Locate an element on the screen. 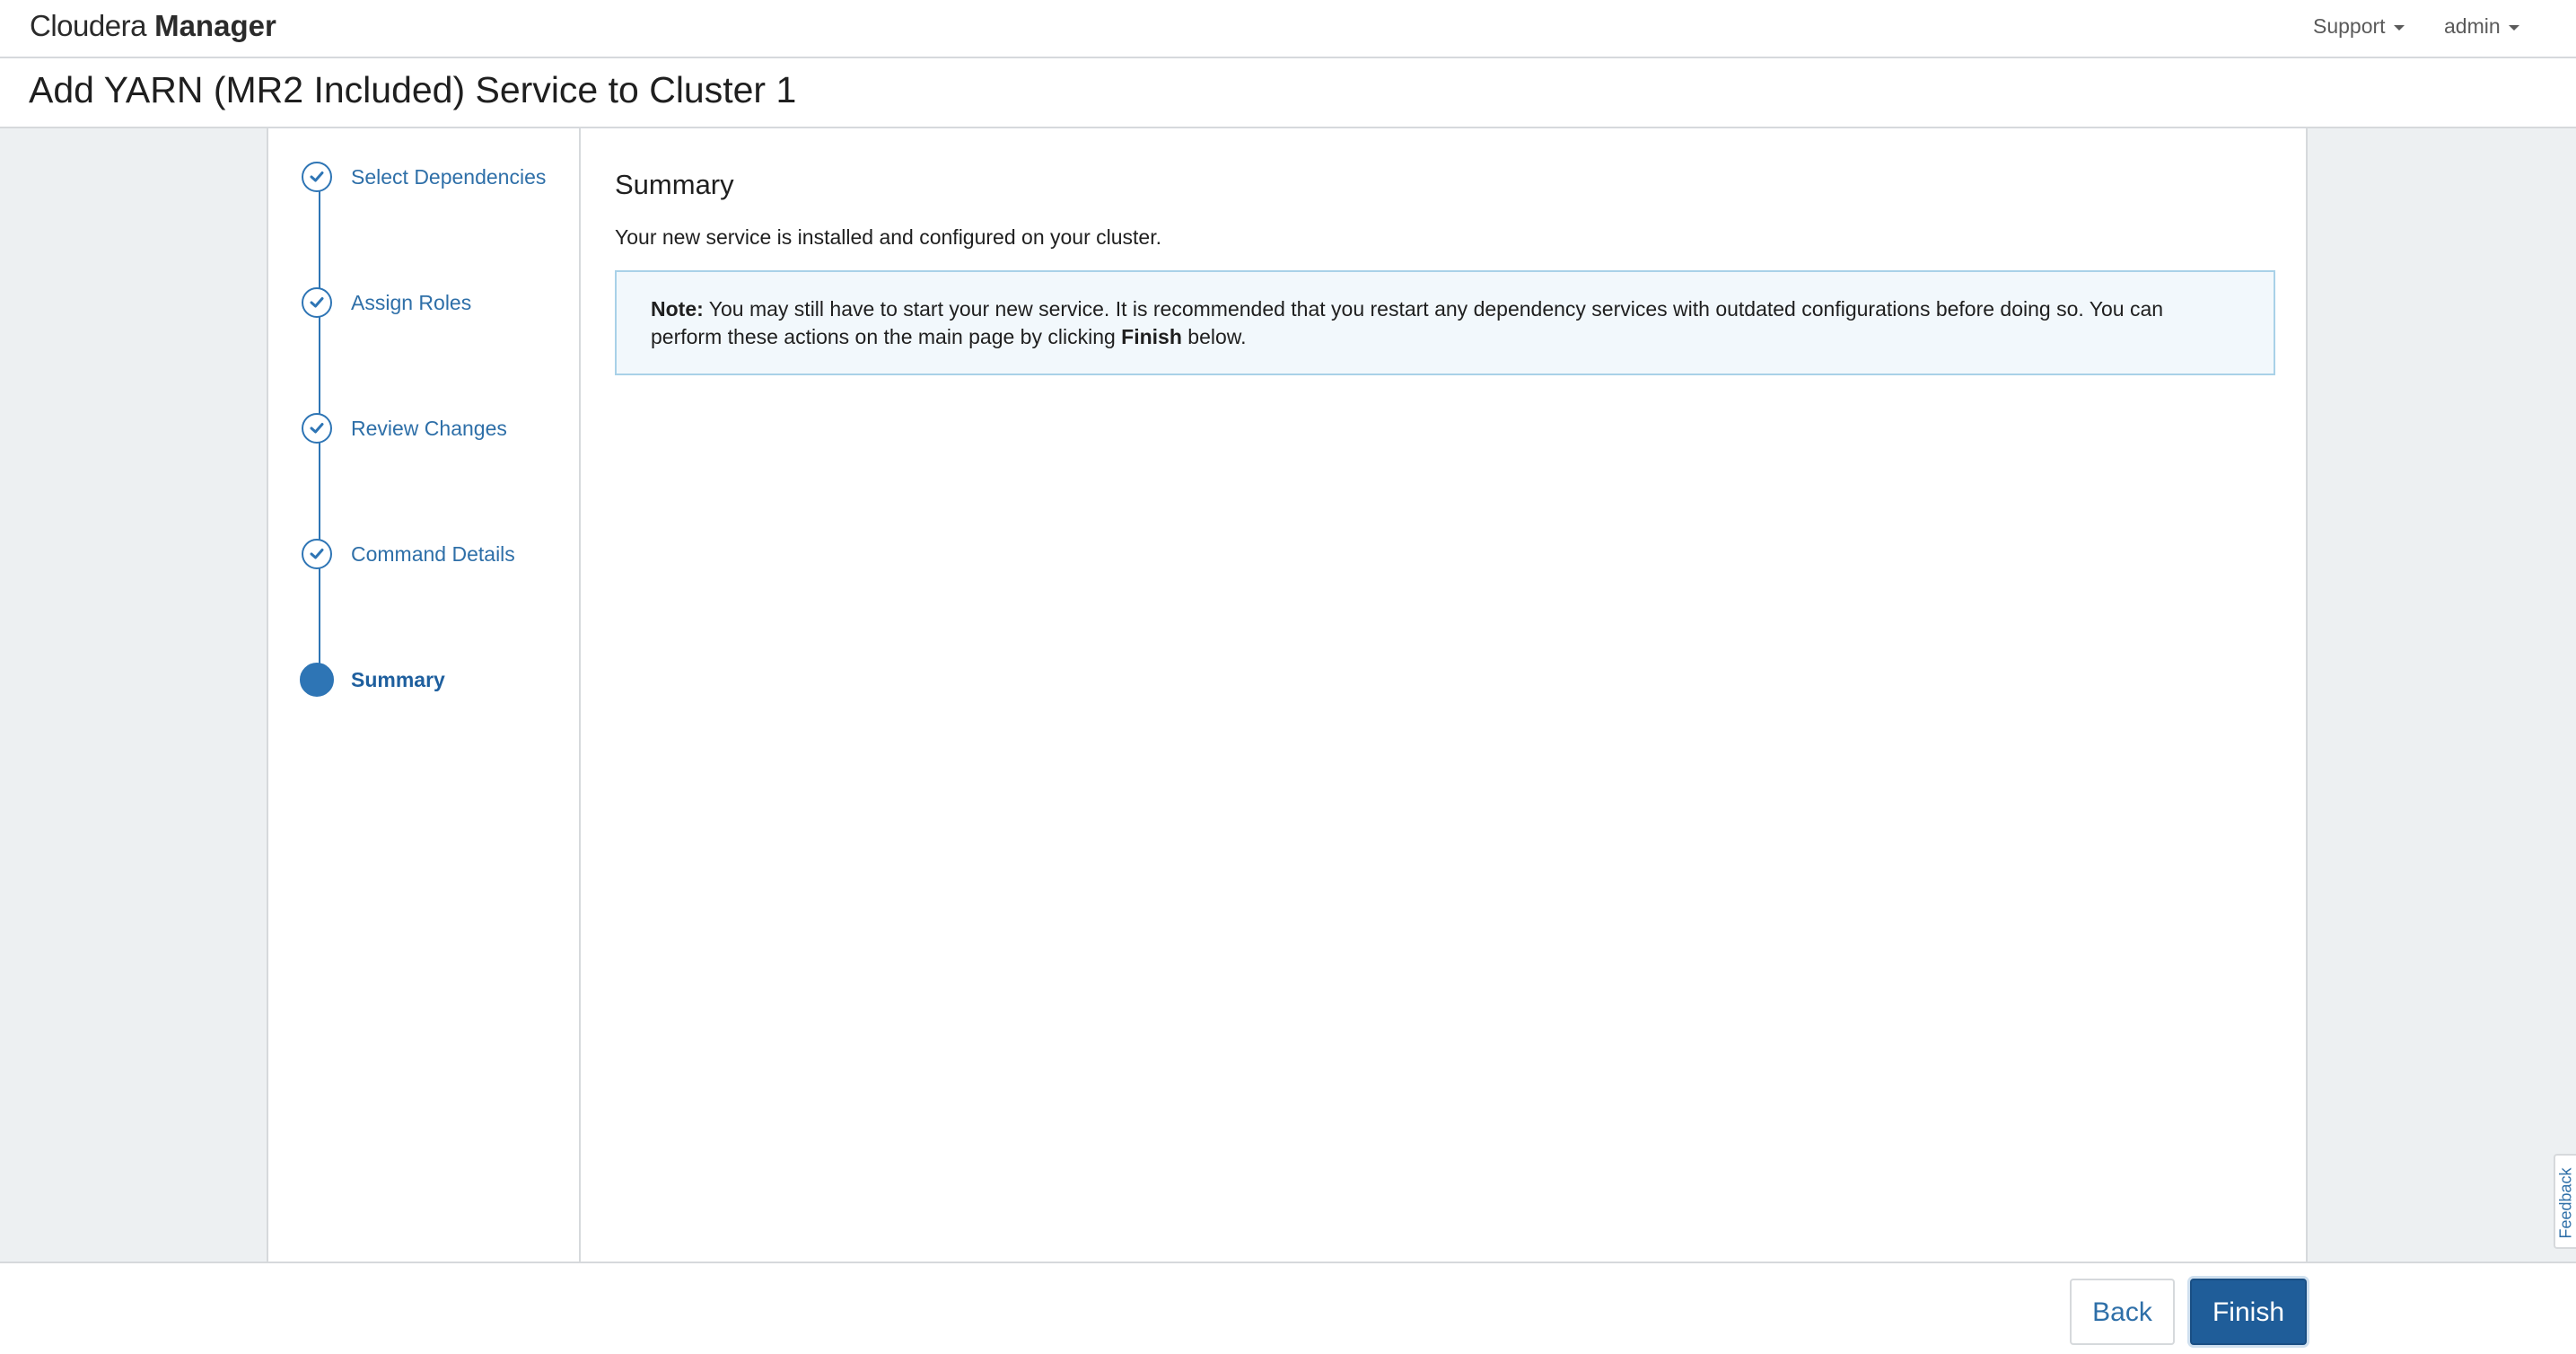 The image size is (2576, 1354). step-current-dot-icon is located at coordinates (317, 680).